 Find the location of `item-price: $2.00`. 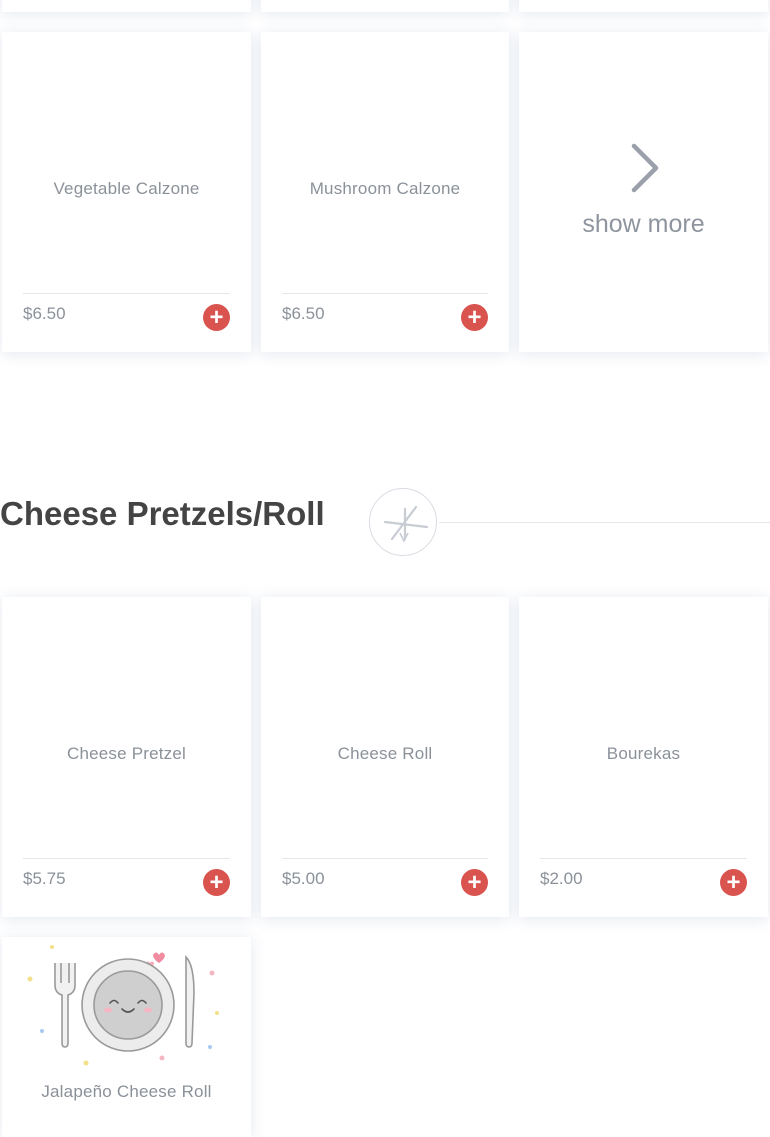

item-price: $2.00 is located at coordinates (561, 878).